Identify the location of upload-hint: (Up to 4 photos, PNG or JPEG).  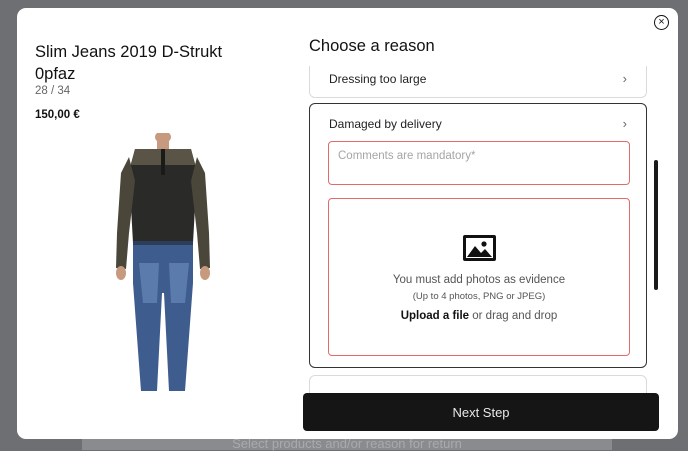
(479, 296).